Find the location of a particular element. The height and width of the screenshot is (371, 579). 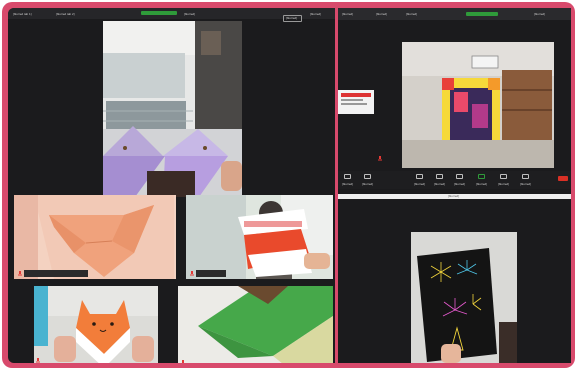

toolbar-label-5: [blurred] is located at coordinates (460, 184).